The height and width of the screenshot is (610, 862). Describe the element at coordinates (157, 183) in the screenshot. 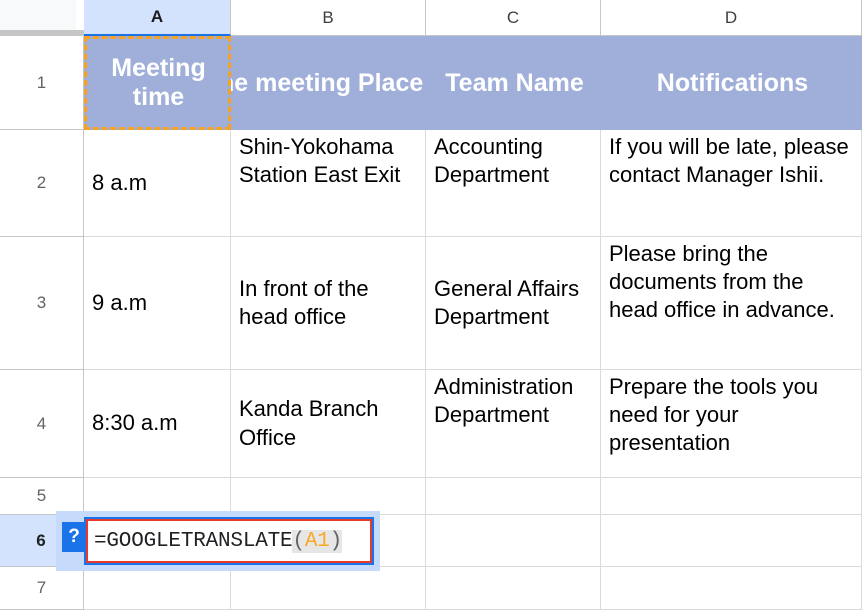

I see `cell-a2: 8 a.m` at that location.